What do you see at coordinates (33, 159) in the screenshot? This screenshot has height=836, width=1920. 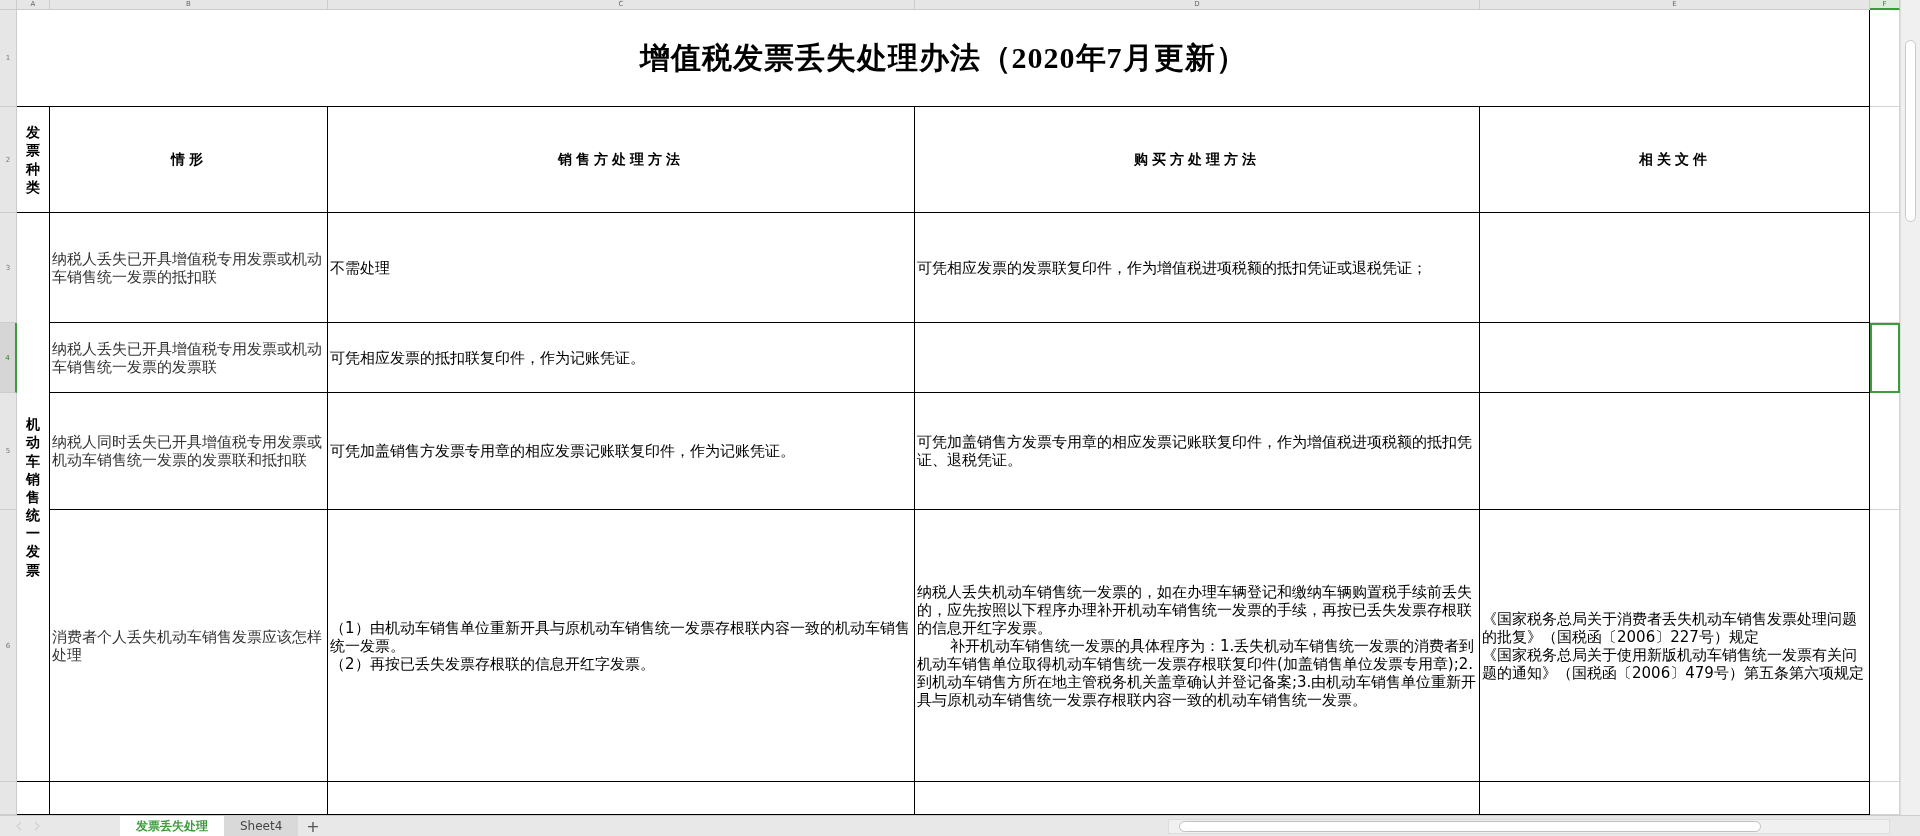 I see `header-cell: 发票种类` at bounding box center [33, 159].